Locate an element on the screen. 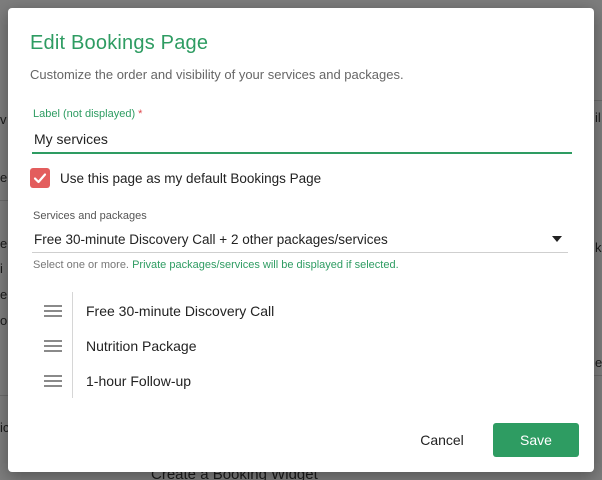  services-select-label: Services and packages is located at coordinates (90, 216).